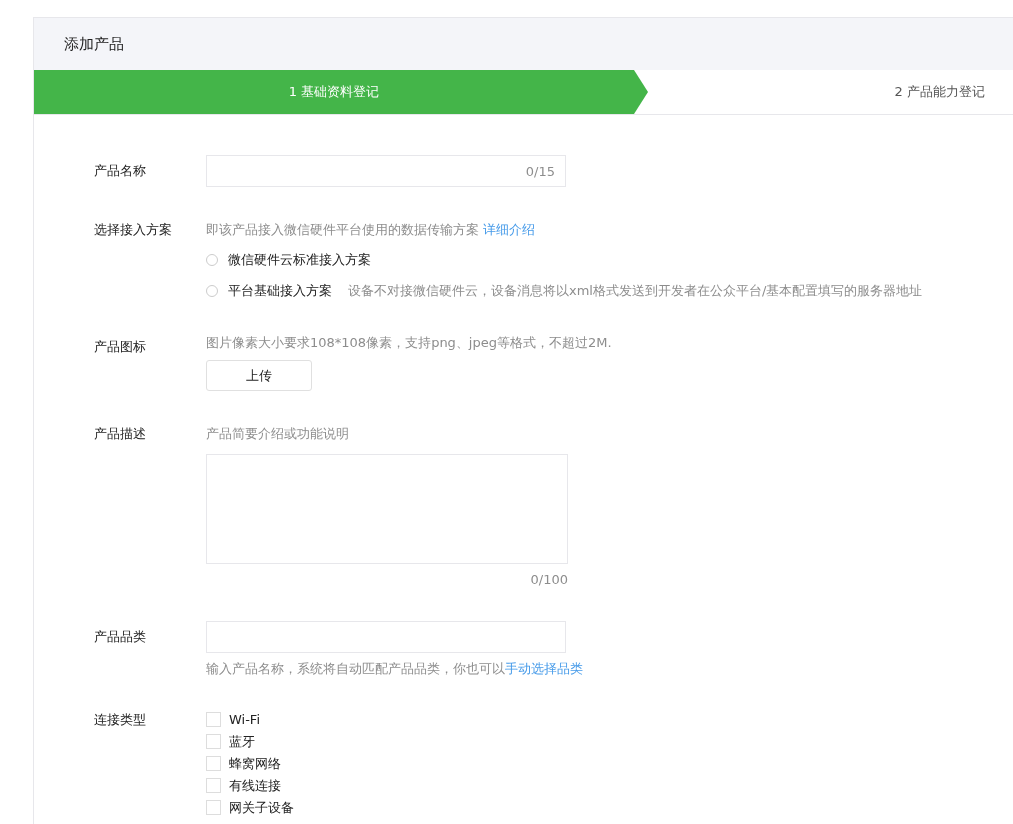 Image resolution: width=1013 pixels, height=824 pixels. What do you see at coordinates (280, 291) in the screenshot?
I see `option-label: 平台基础接入方案` at bounding box center [280, 291].